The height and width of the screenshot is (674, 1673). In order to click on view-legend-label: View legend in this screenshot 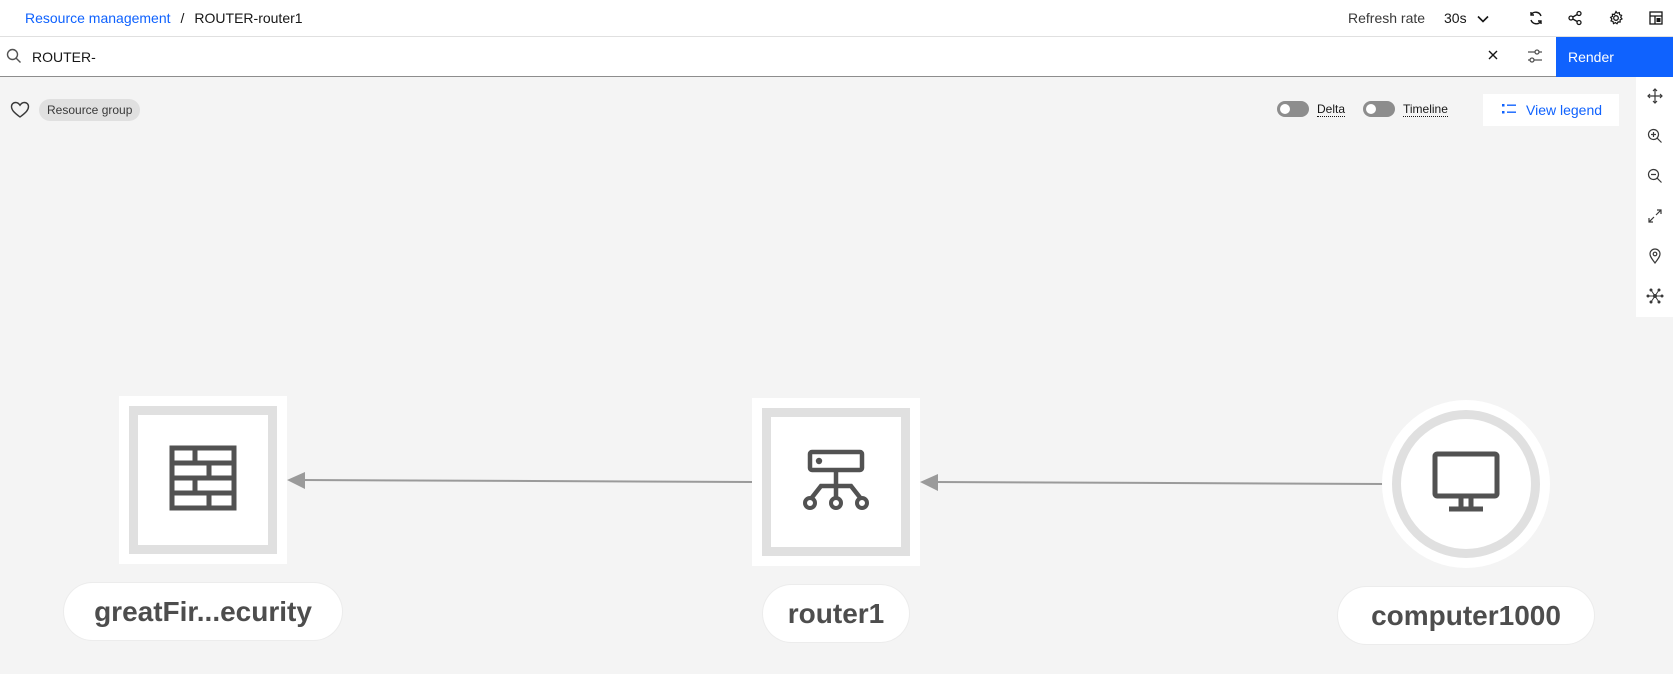, I will do `click(1564, 110)`.